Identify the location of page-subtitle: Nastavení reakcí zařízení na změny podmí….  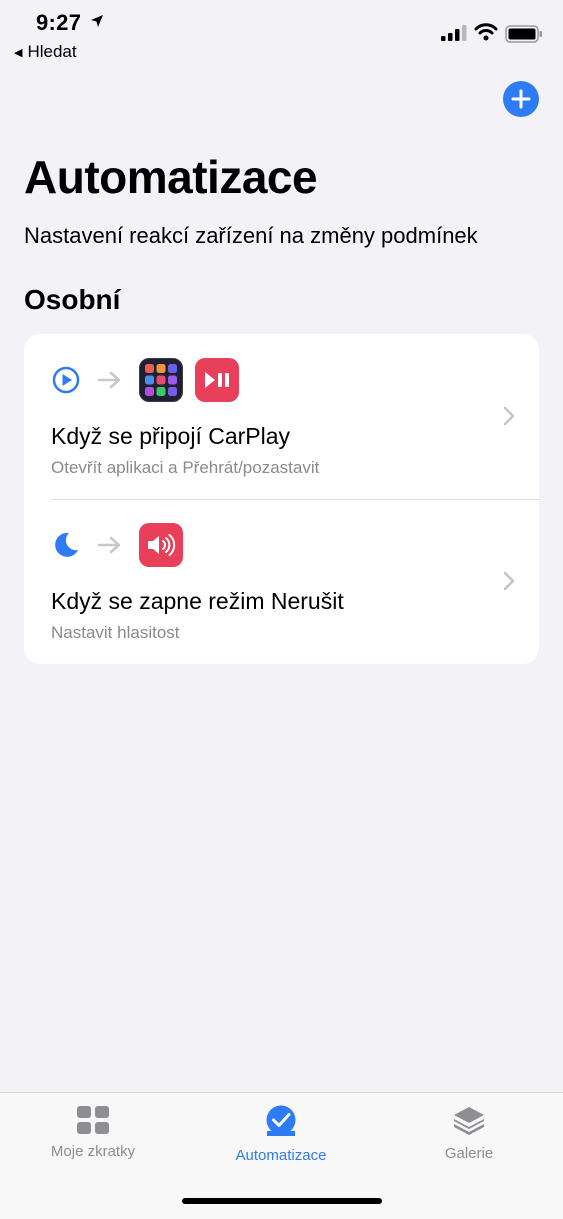
(251, 235).